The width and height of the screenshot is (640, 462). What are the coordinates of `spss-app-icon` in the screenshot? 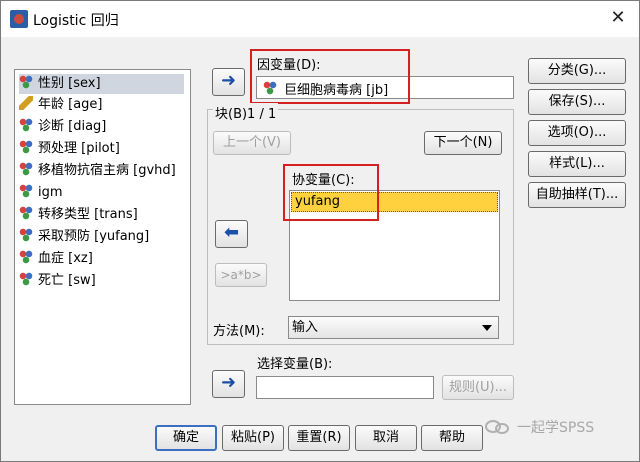 It's located at (19, 19).